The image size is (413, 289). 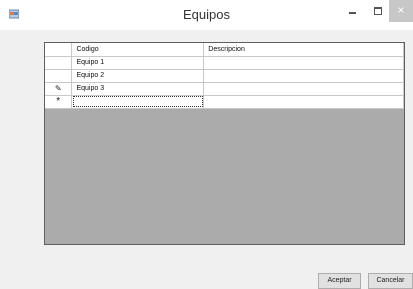 I want to click on maximize-button, so click(x=378, y=11).